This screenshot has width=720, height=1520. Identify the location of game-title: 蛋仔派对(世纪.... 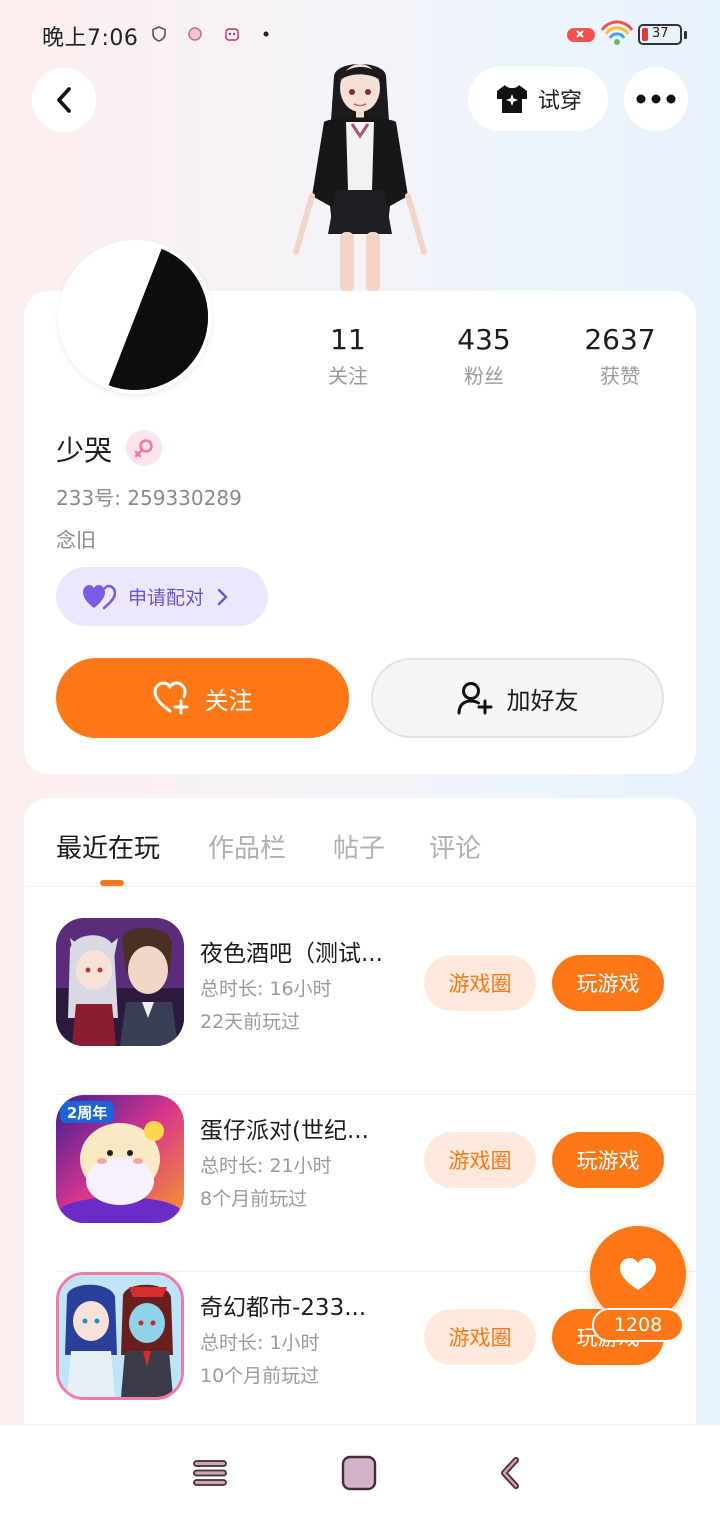
(284, 1131).